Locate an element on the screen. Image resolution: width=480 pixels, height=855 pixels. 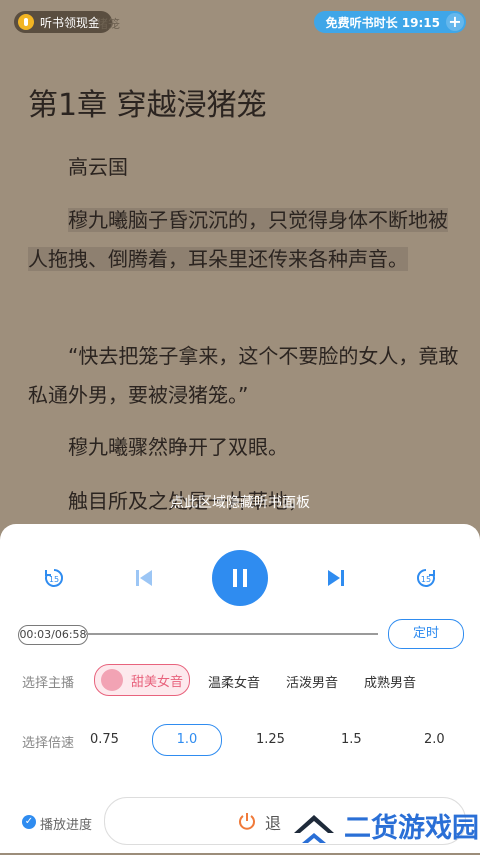
free-time-pill: 免费听书时长 19:15 + is located at coordinates (389, 22).